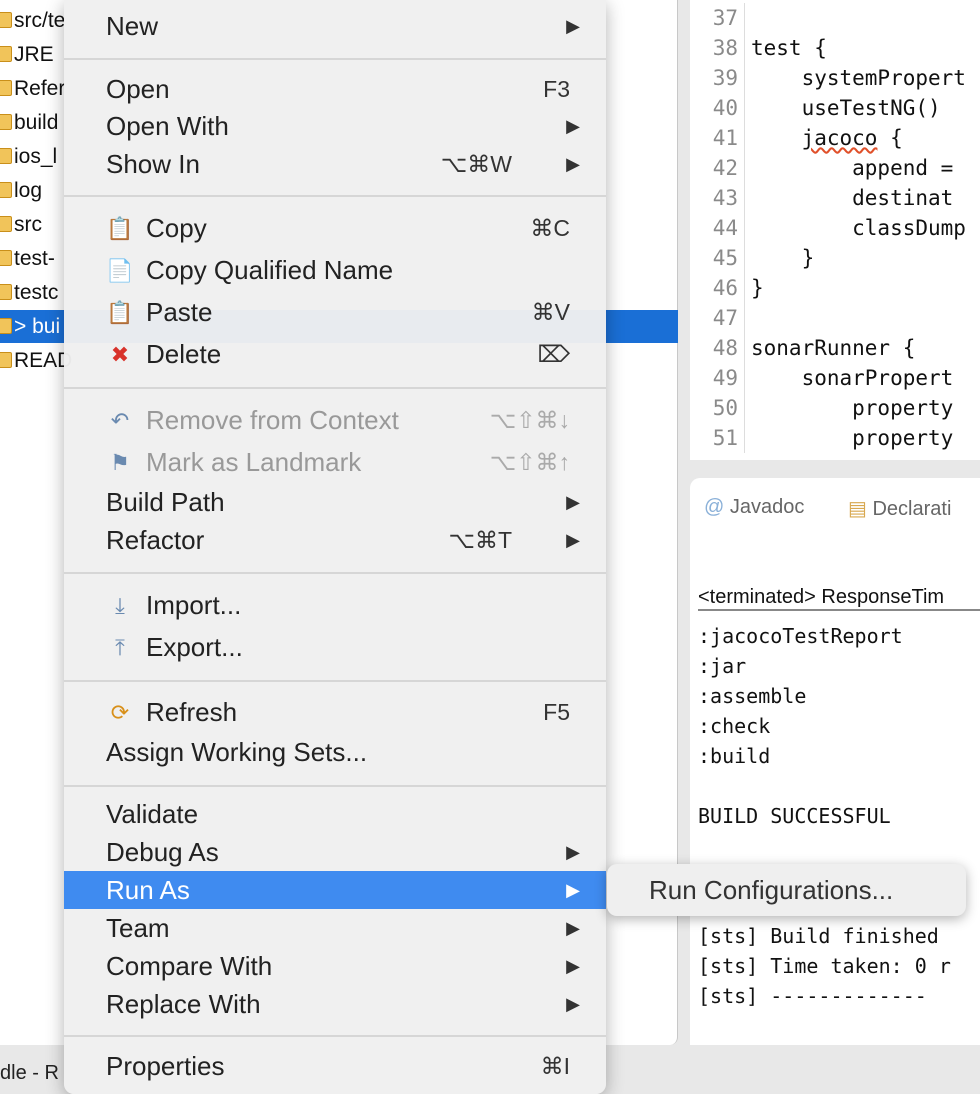 Image resolution: width=980 pixels, height=1094 pixels. Describe the element at coordinates (758, 48) in the screenshot. I see `code-line: 38 test {` at that location.